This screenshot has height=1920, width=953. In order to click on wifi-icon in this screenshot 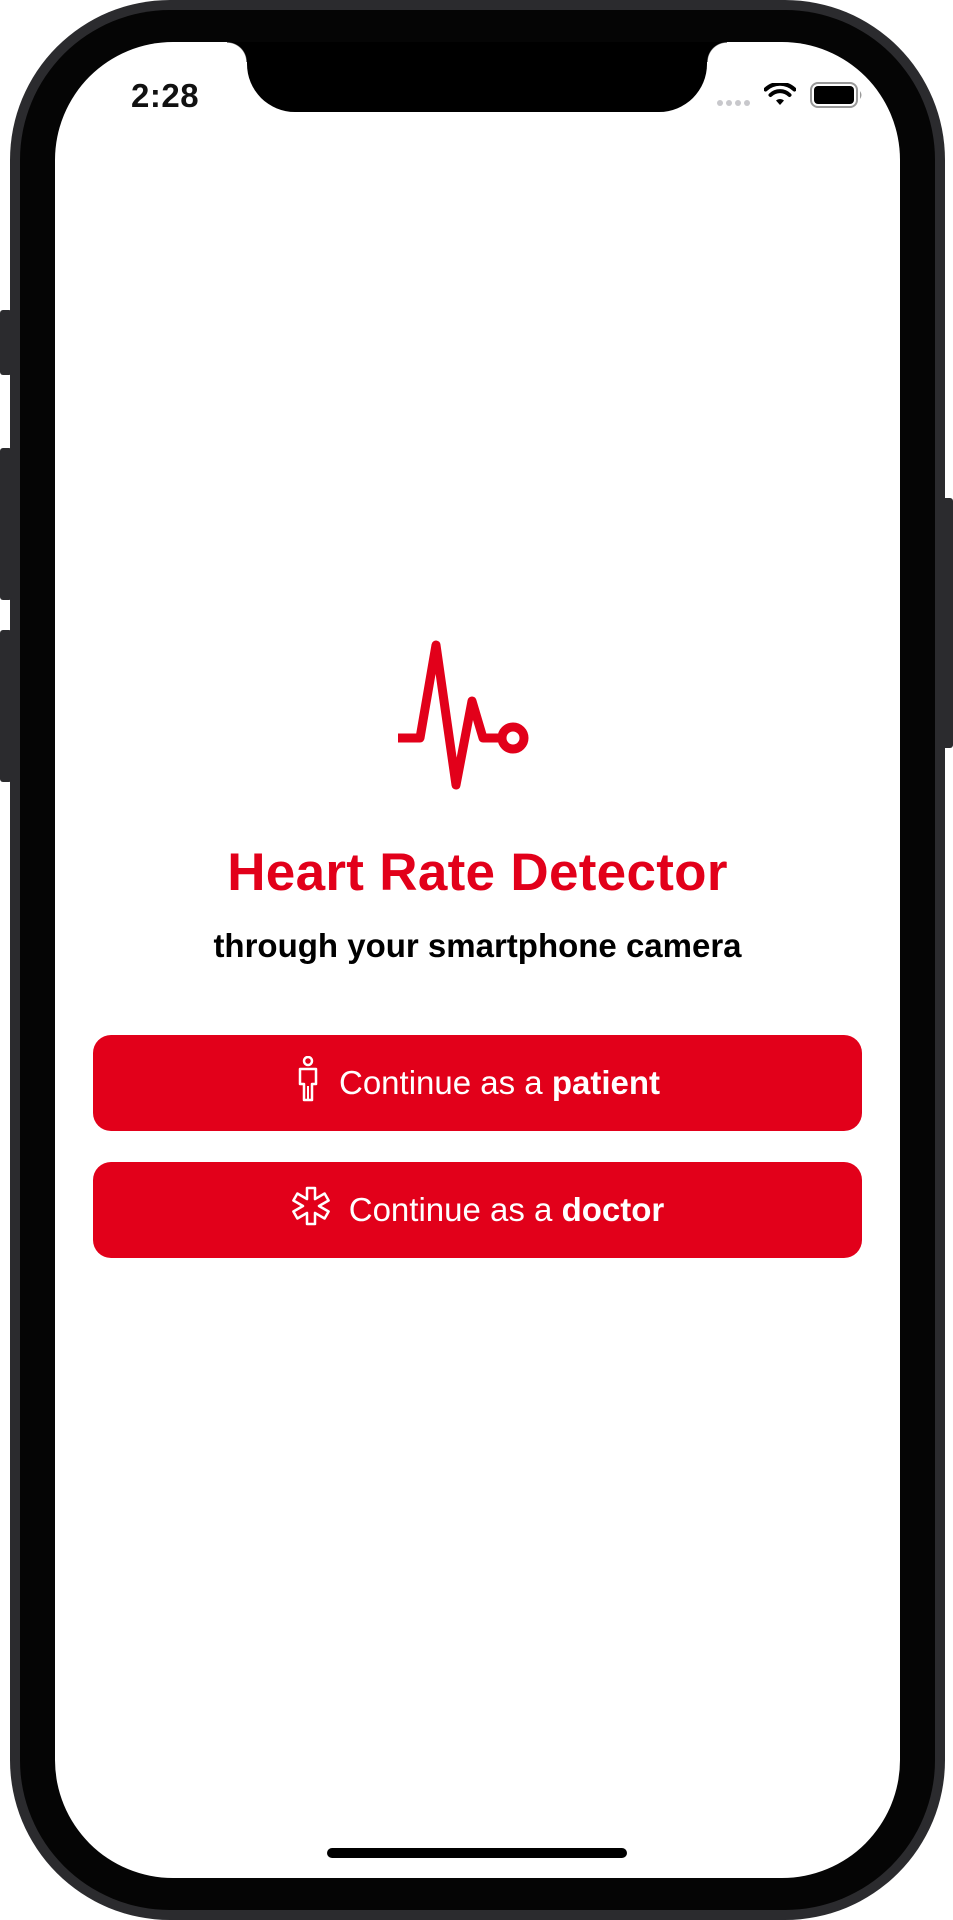, I will do `click(780, 95)`.